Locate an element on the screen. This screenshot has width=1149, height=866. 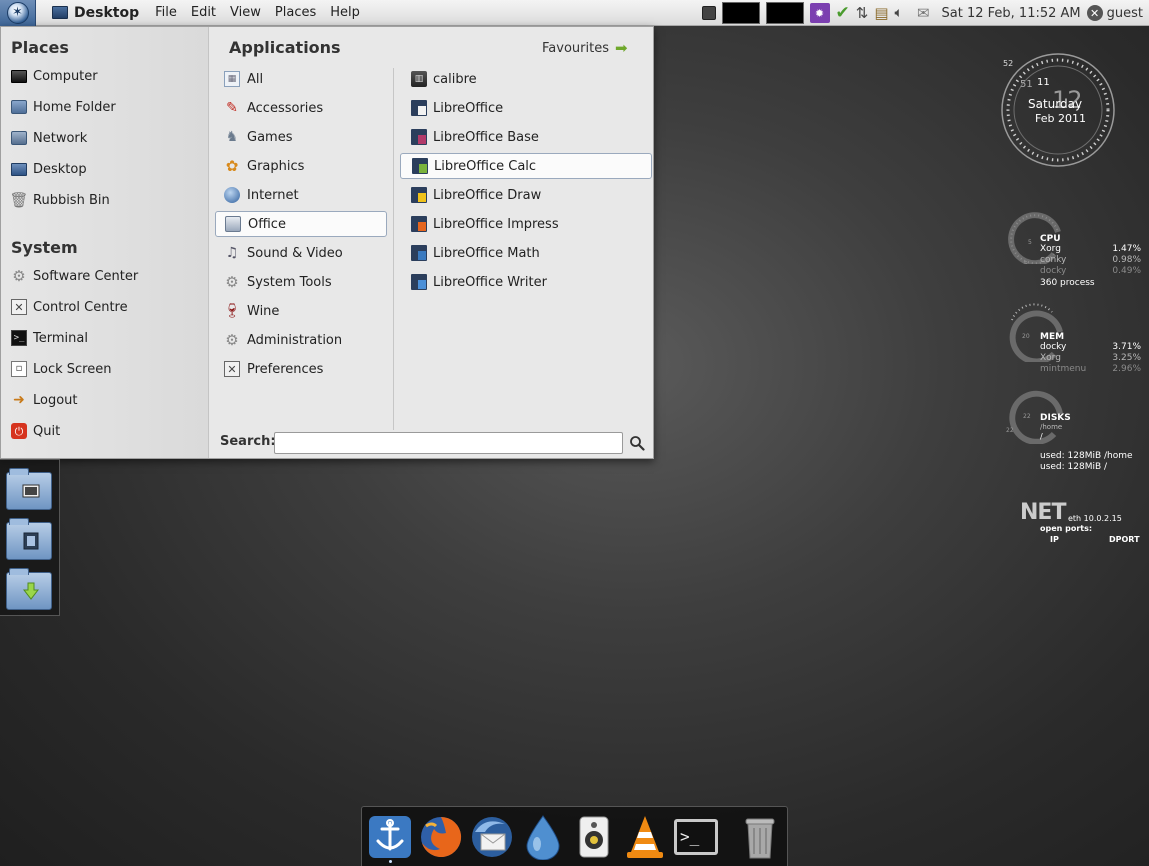
disks-used-root: used: 128MiB / is located at coordinates (1074, 467).